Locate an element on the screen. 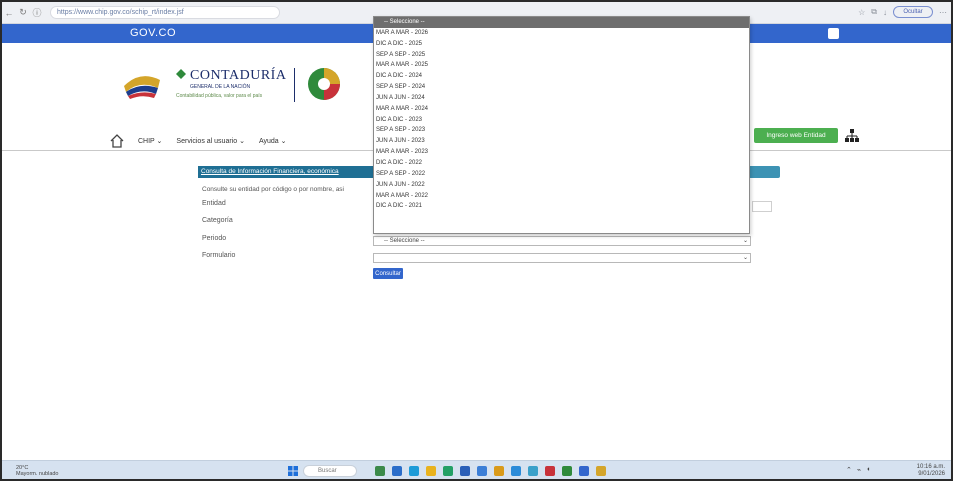  network-icon: ⌁ is located at coordinates (859, 470).